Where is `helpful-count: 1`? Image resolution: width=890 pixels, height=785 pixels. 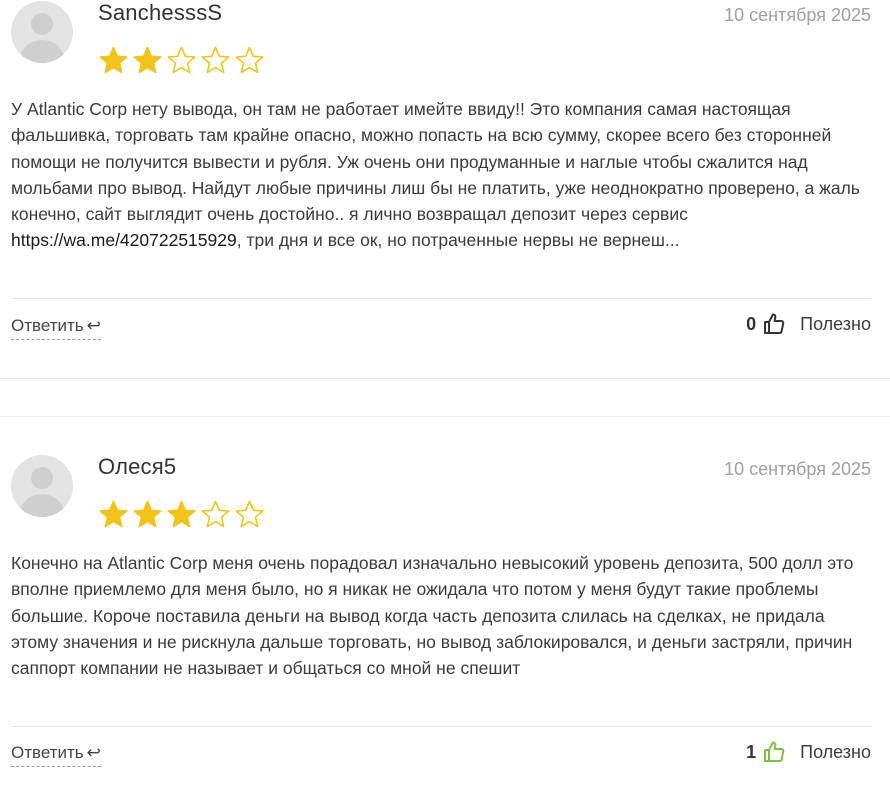
helpful-count: 1 is located at coordinates (751, 751).